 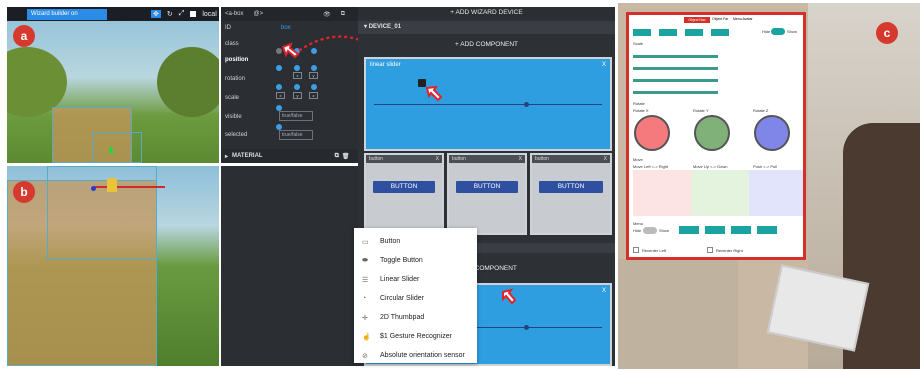 I want to click on recenter-left-checkbox, so click(x=636, y=250).